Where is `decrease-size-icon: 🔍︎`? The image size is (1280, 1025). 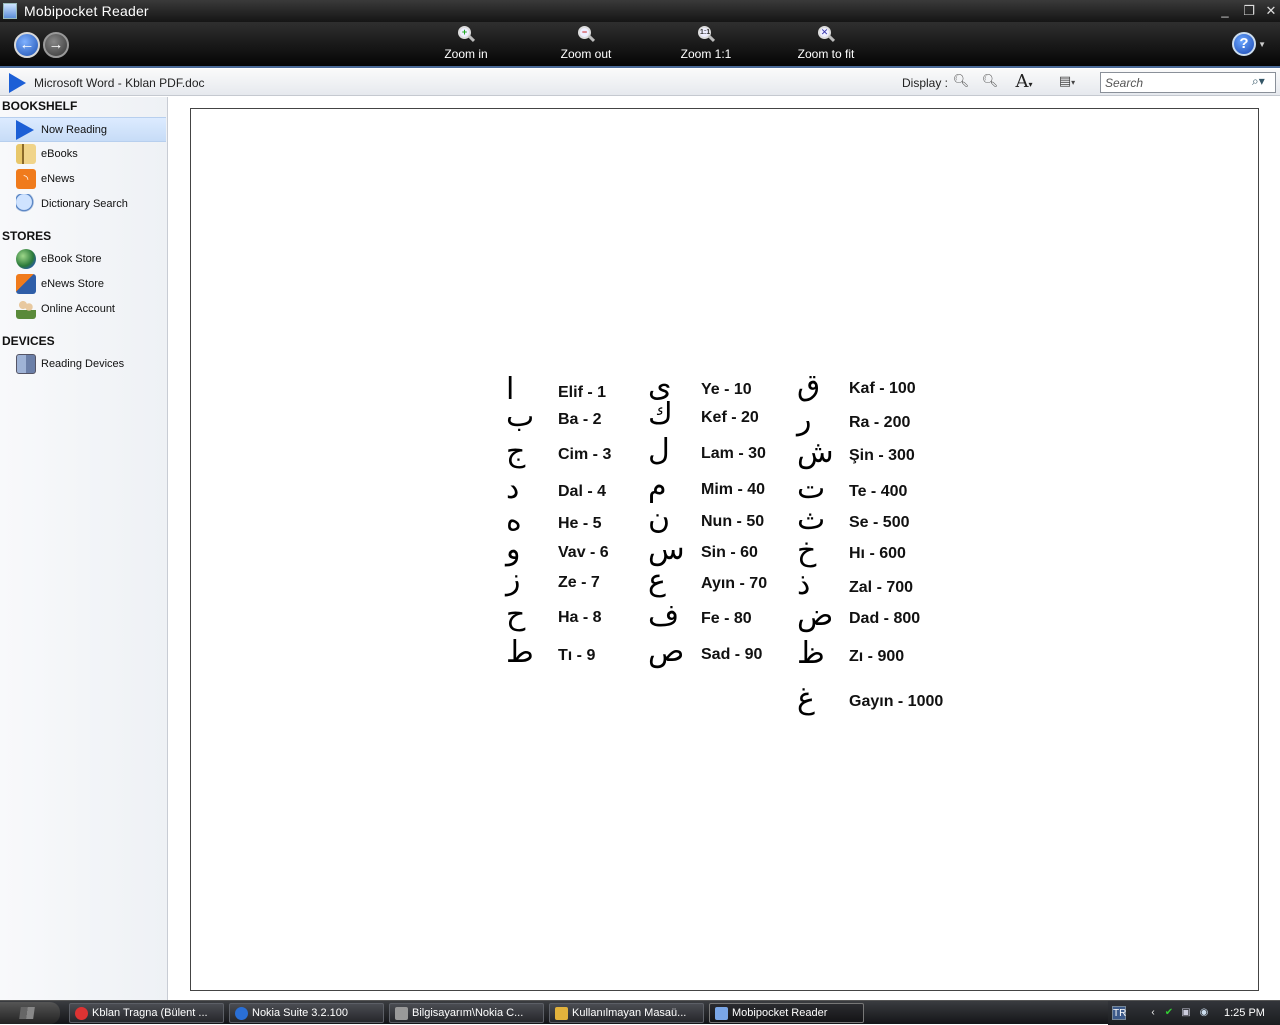 decrease-size-icon: 🔍︎ is located at coordinates (961, 82).